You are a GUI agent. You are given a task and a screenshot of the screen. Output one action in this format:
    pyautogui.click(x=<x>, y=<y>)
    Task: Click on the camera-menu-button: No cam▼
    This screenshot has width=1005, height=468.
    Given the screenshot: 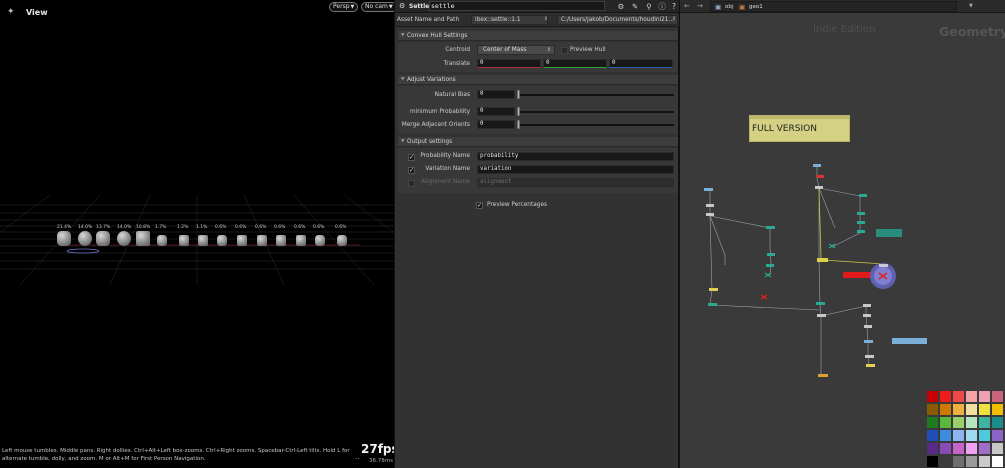 What is the action you would take?
    pyautogui.click(x=377, y=7)
    